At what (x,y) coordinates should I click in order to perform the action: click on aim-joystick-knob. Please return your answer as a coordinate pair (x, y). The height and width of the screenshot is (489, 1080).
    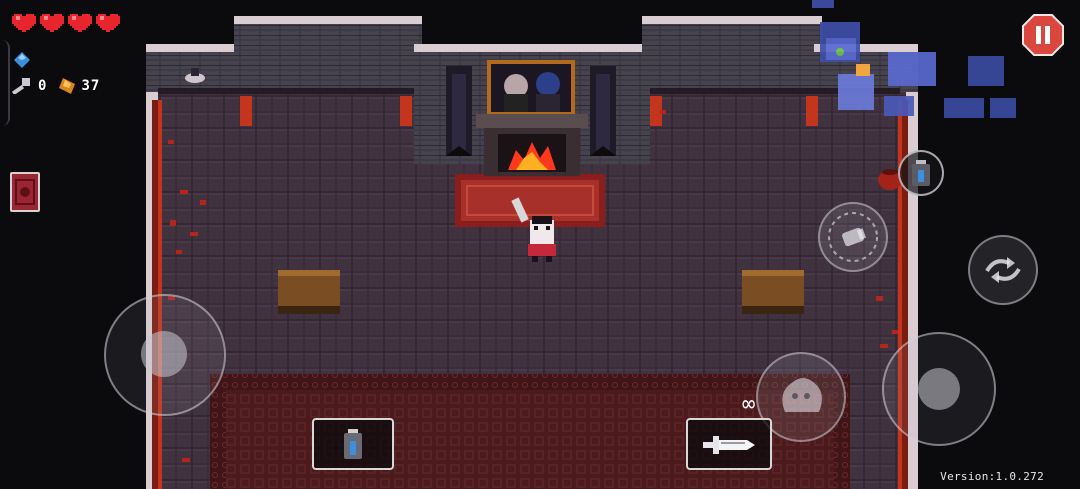
    Looking at the image, I should click on (939, 389).